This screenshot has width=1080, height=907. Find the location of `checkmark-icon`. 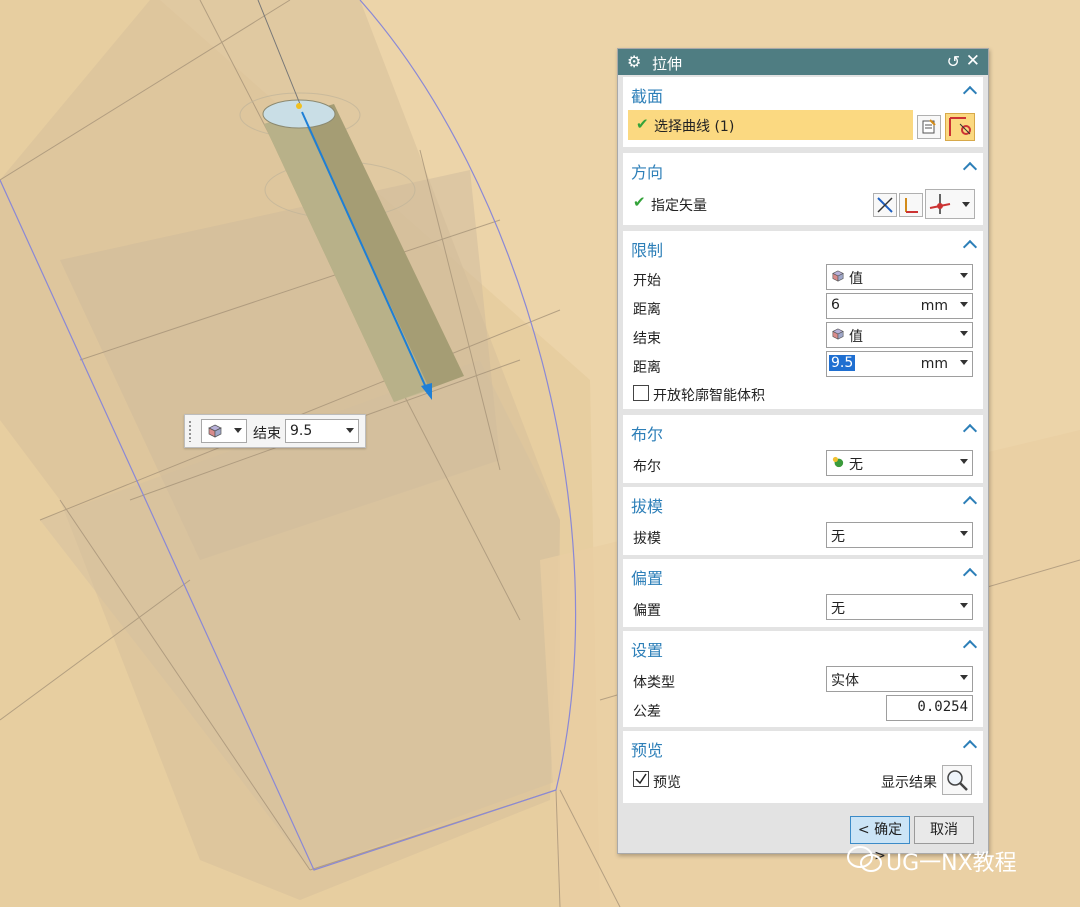

checkmark-icon is located at coordinates (641, 779).